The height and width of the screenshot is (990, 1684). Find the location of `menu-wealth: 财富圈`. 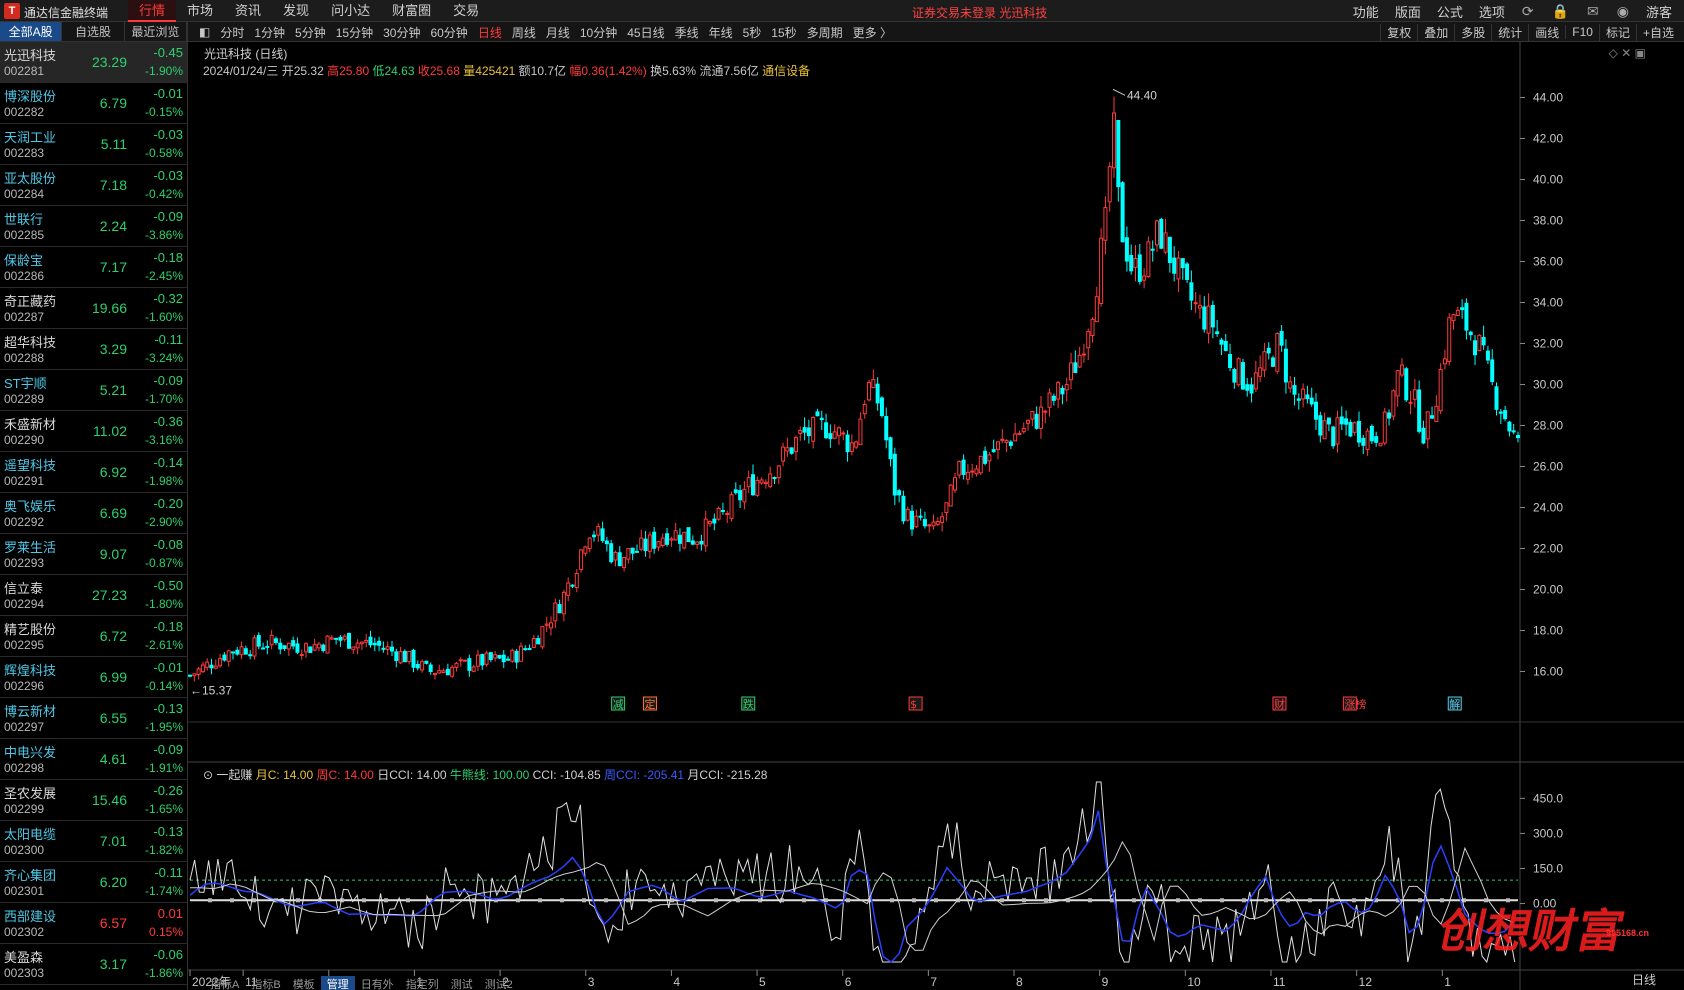

menu-wealth: 财富圈 is located at coordinates (411, 11).